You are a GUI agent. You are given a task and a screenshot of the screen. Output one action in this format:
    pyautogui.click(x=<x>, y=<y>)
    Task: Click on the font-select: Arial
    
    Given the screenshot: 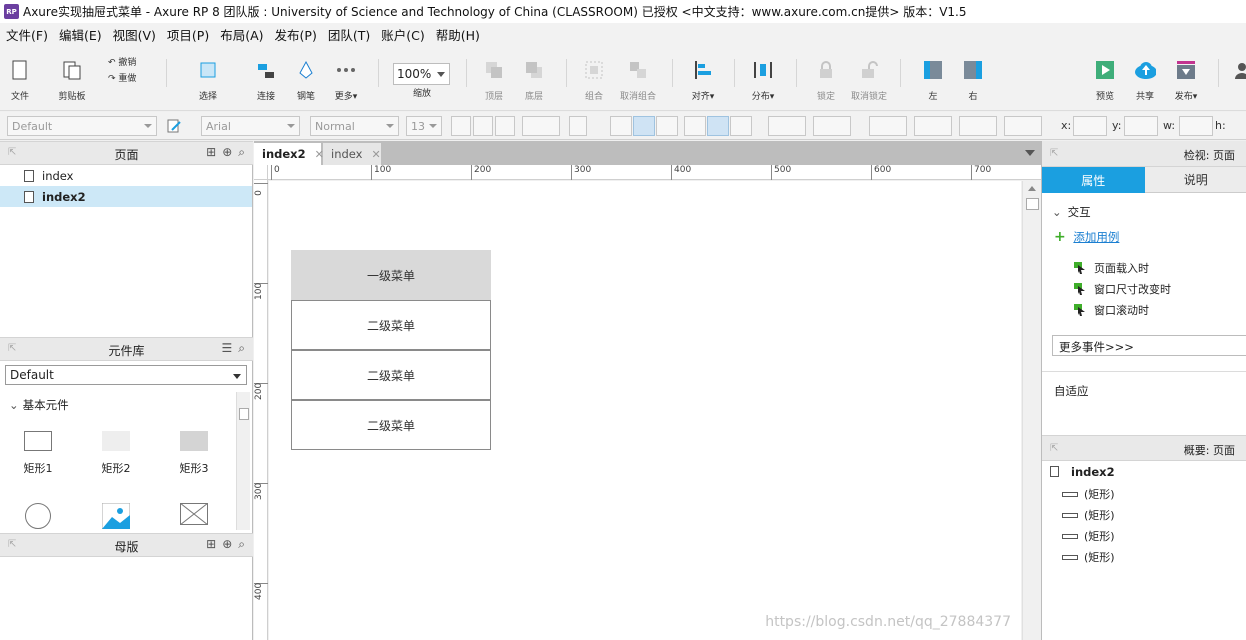 What is the action you would take?
    pyautogui.click(x=250, y=126)
    